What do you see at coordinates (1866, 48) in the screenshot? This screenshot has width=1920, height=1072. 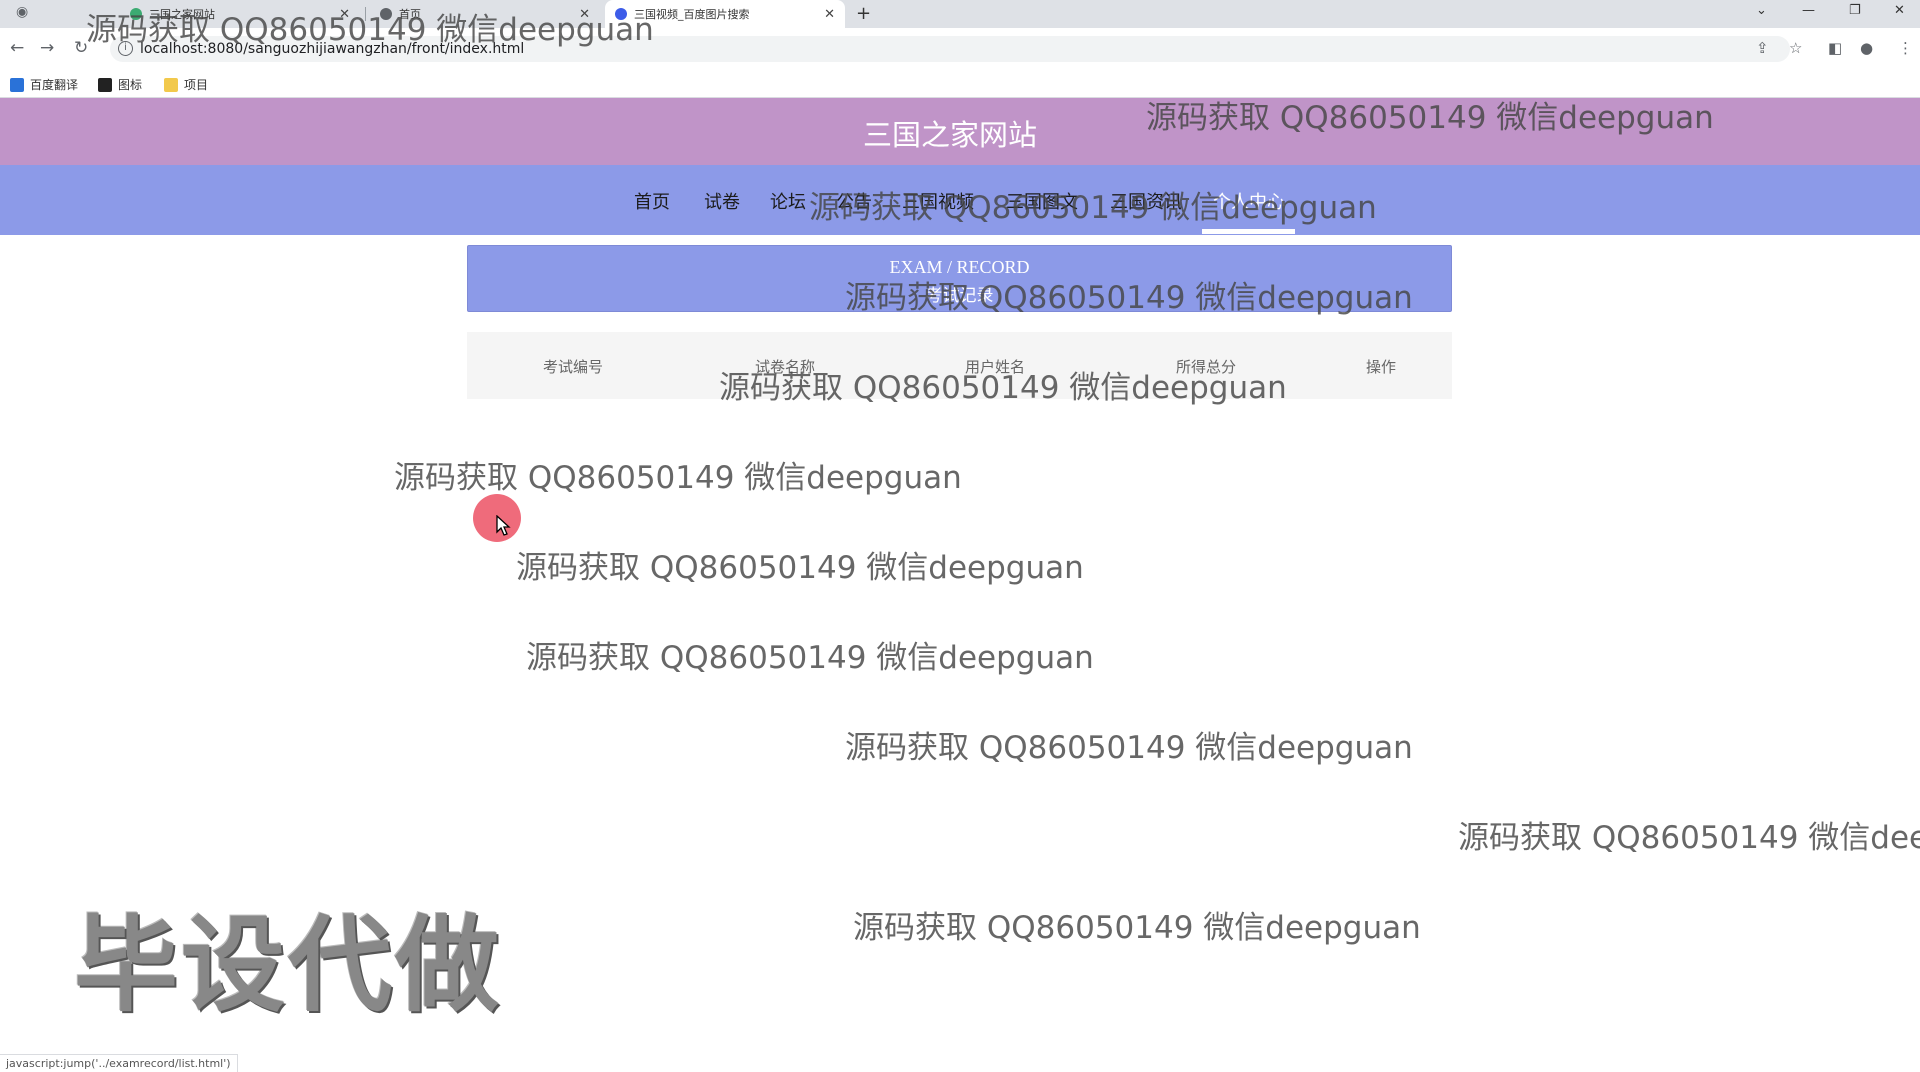 I see `profile-icon: ●` at bounding box center [1866, 48].